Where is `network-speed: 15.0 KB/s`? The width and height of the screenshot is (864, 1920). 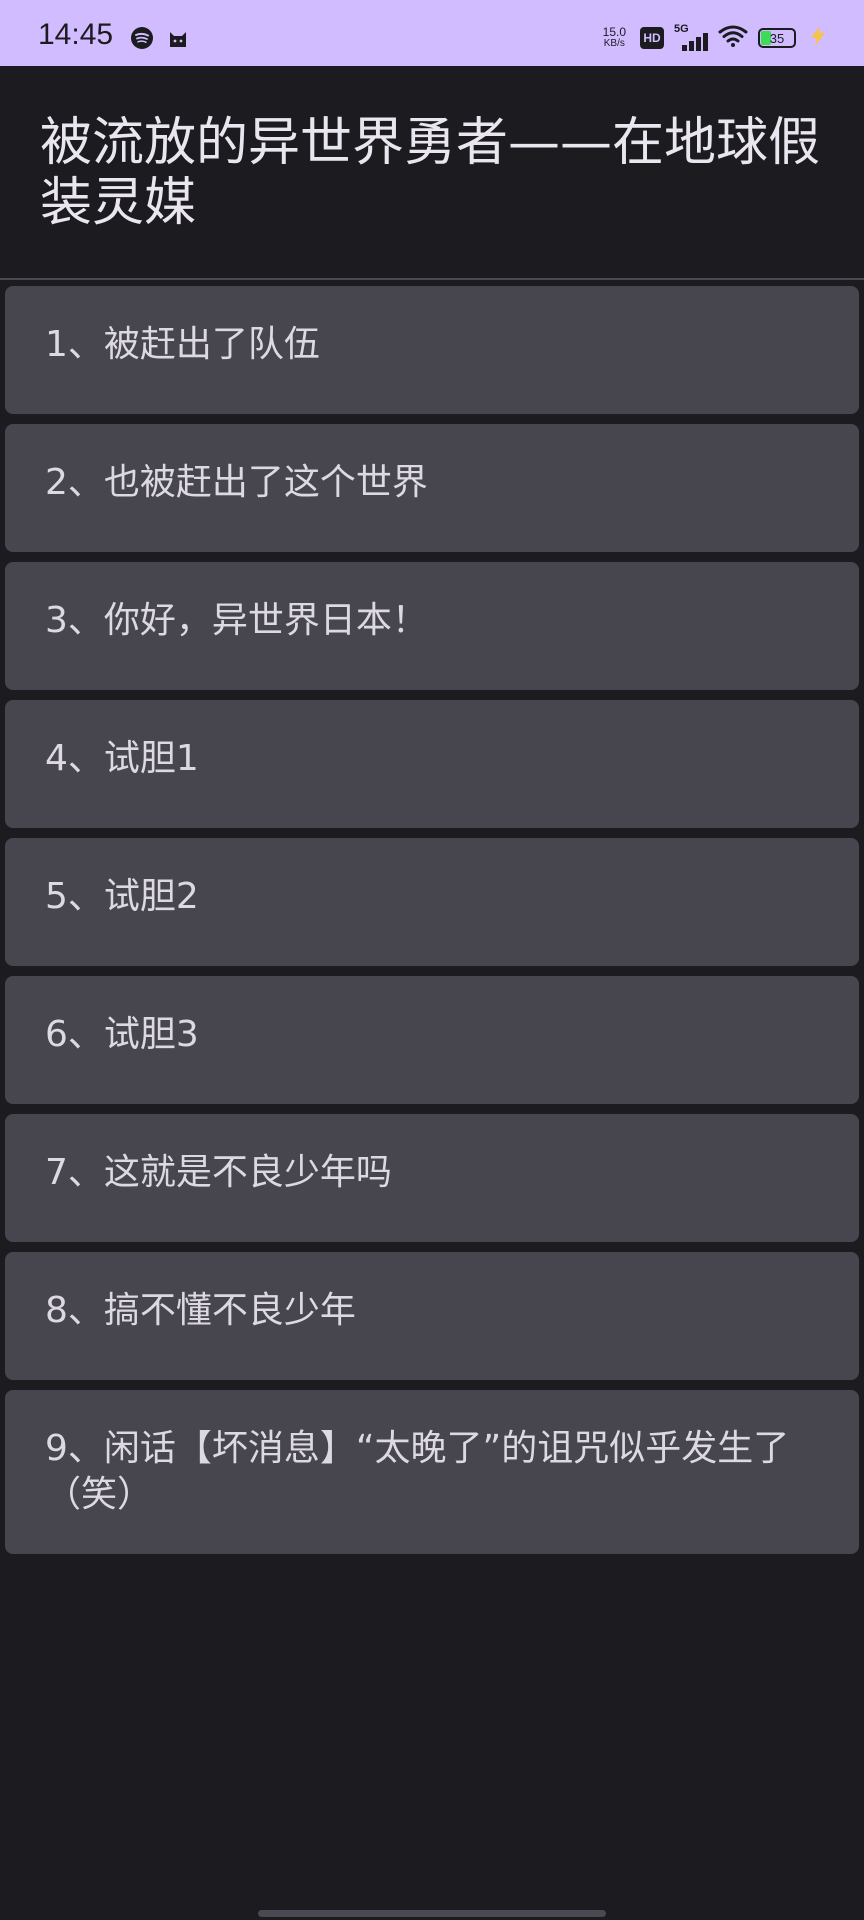
network-speed: 15.0 KB/s is located at coordinates (614, 38).